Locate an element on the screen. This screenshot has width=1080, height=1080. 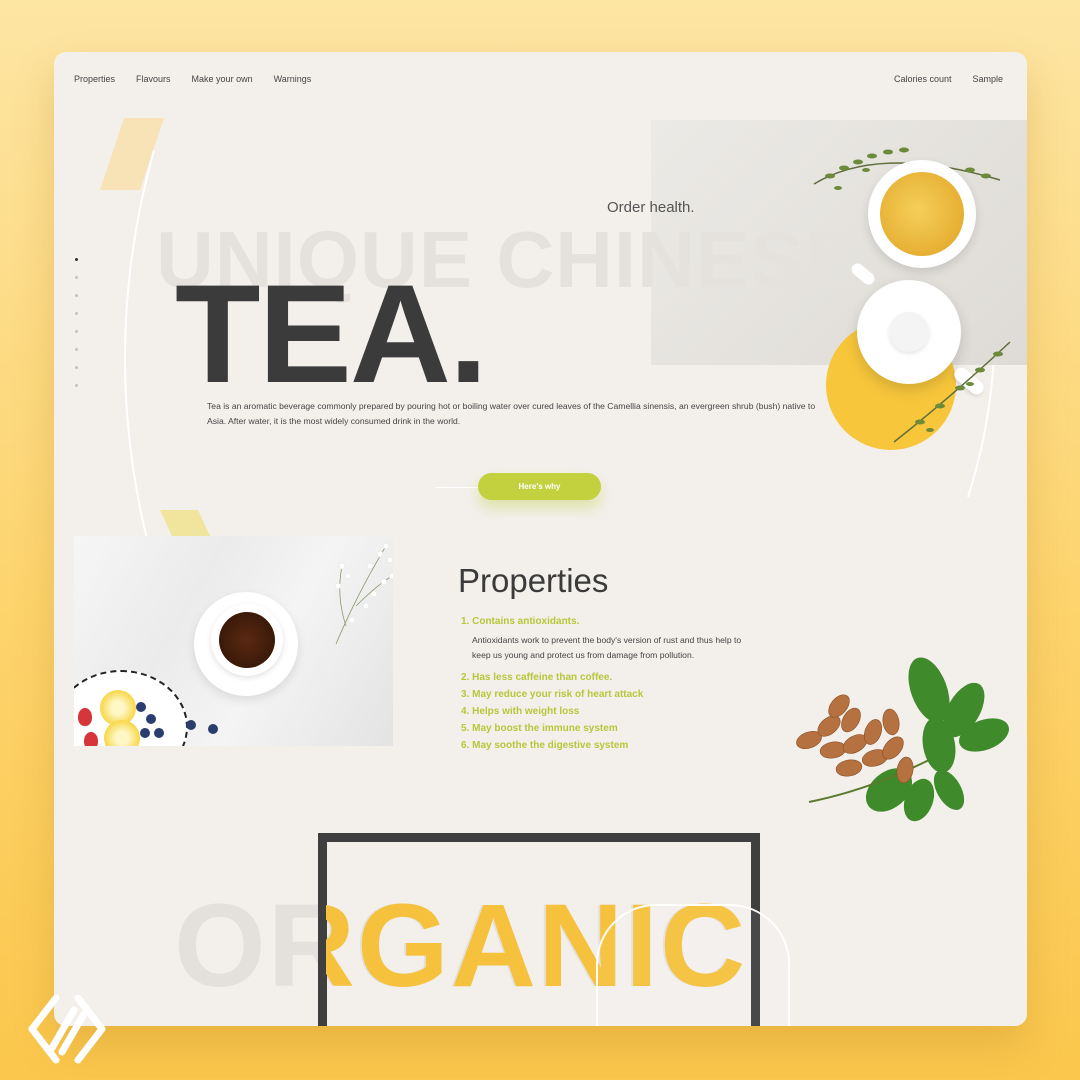
deco-slash-mid is located at coordinates (185, 523).